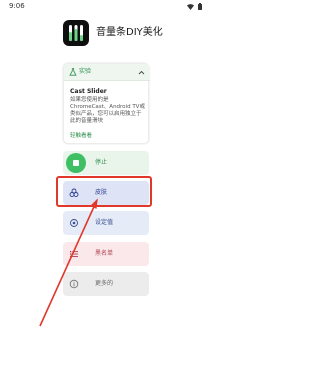 Image resolution: width=320 pixels, height=375 pixels. I want to click on annotation-highlight-box, so click(104, 191).